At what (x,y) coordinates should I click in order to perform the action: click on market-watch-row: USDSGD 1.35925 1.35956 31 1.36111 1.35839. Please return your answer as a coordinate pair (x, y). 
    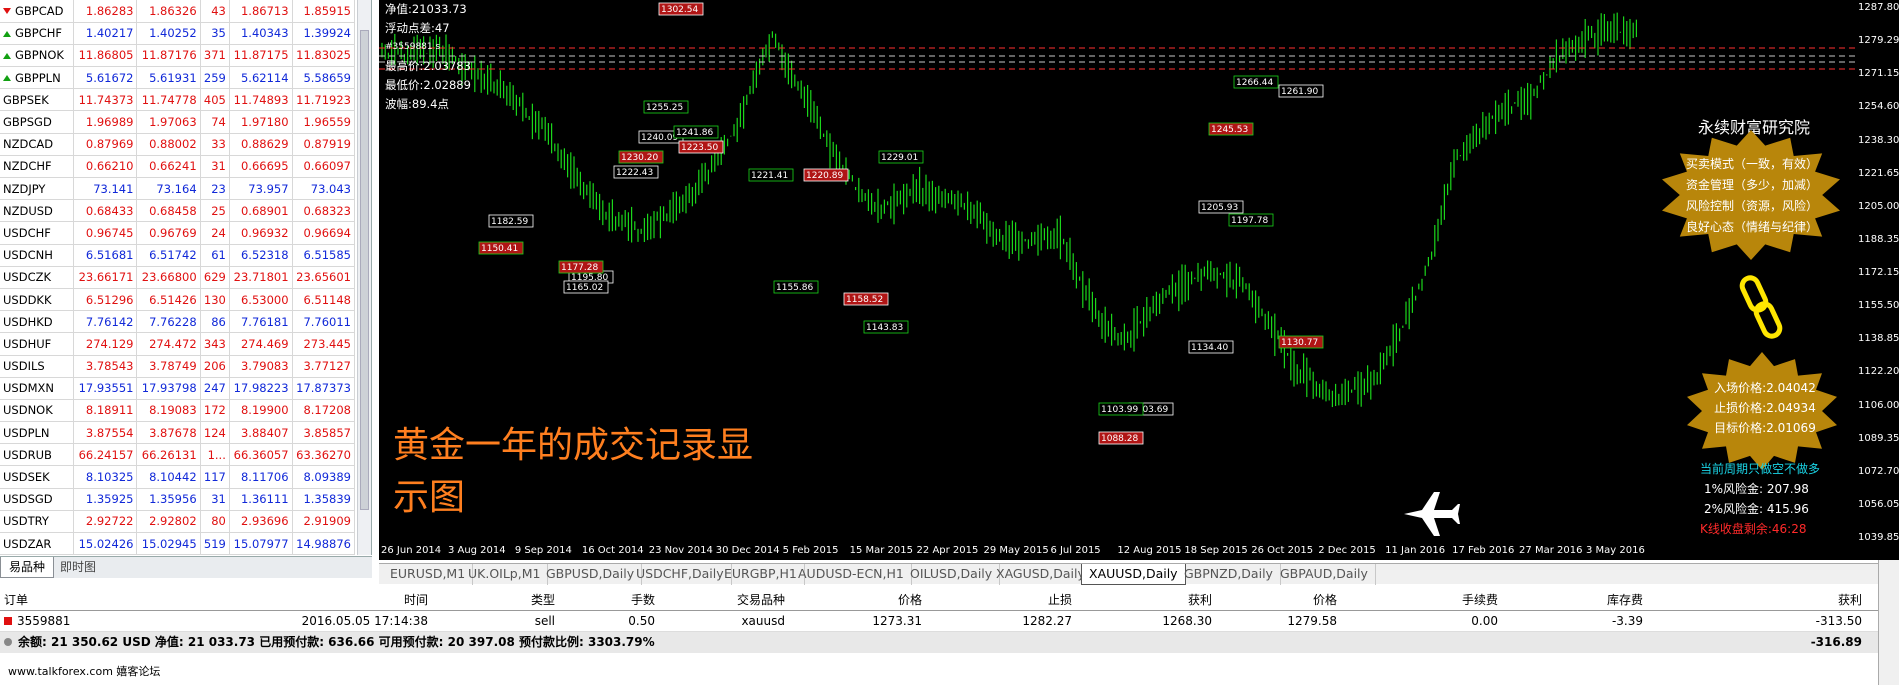
    Looking at the image, I should click on (178, 499).